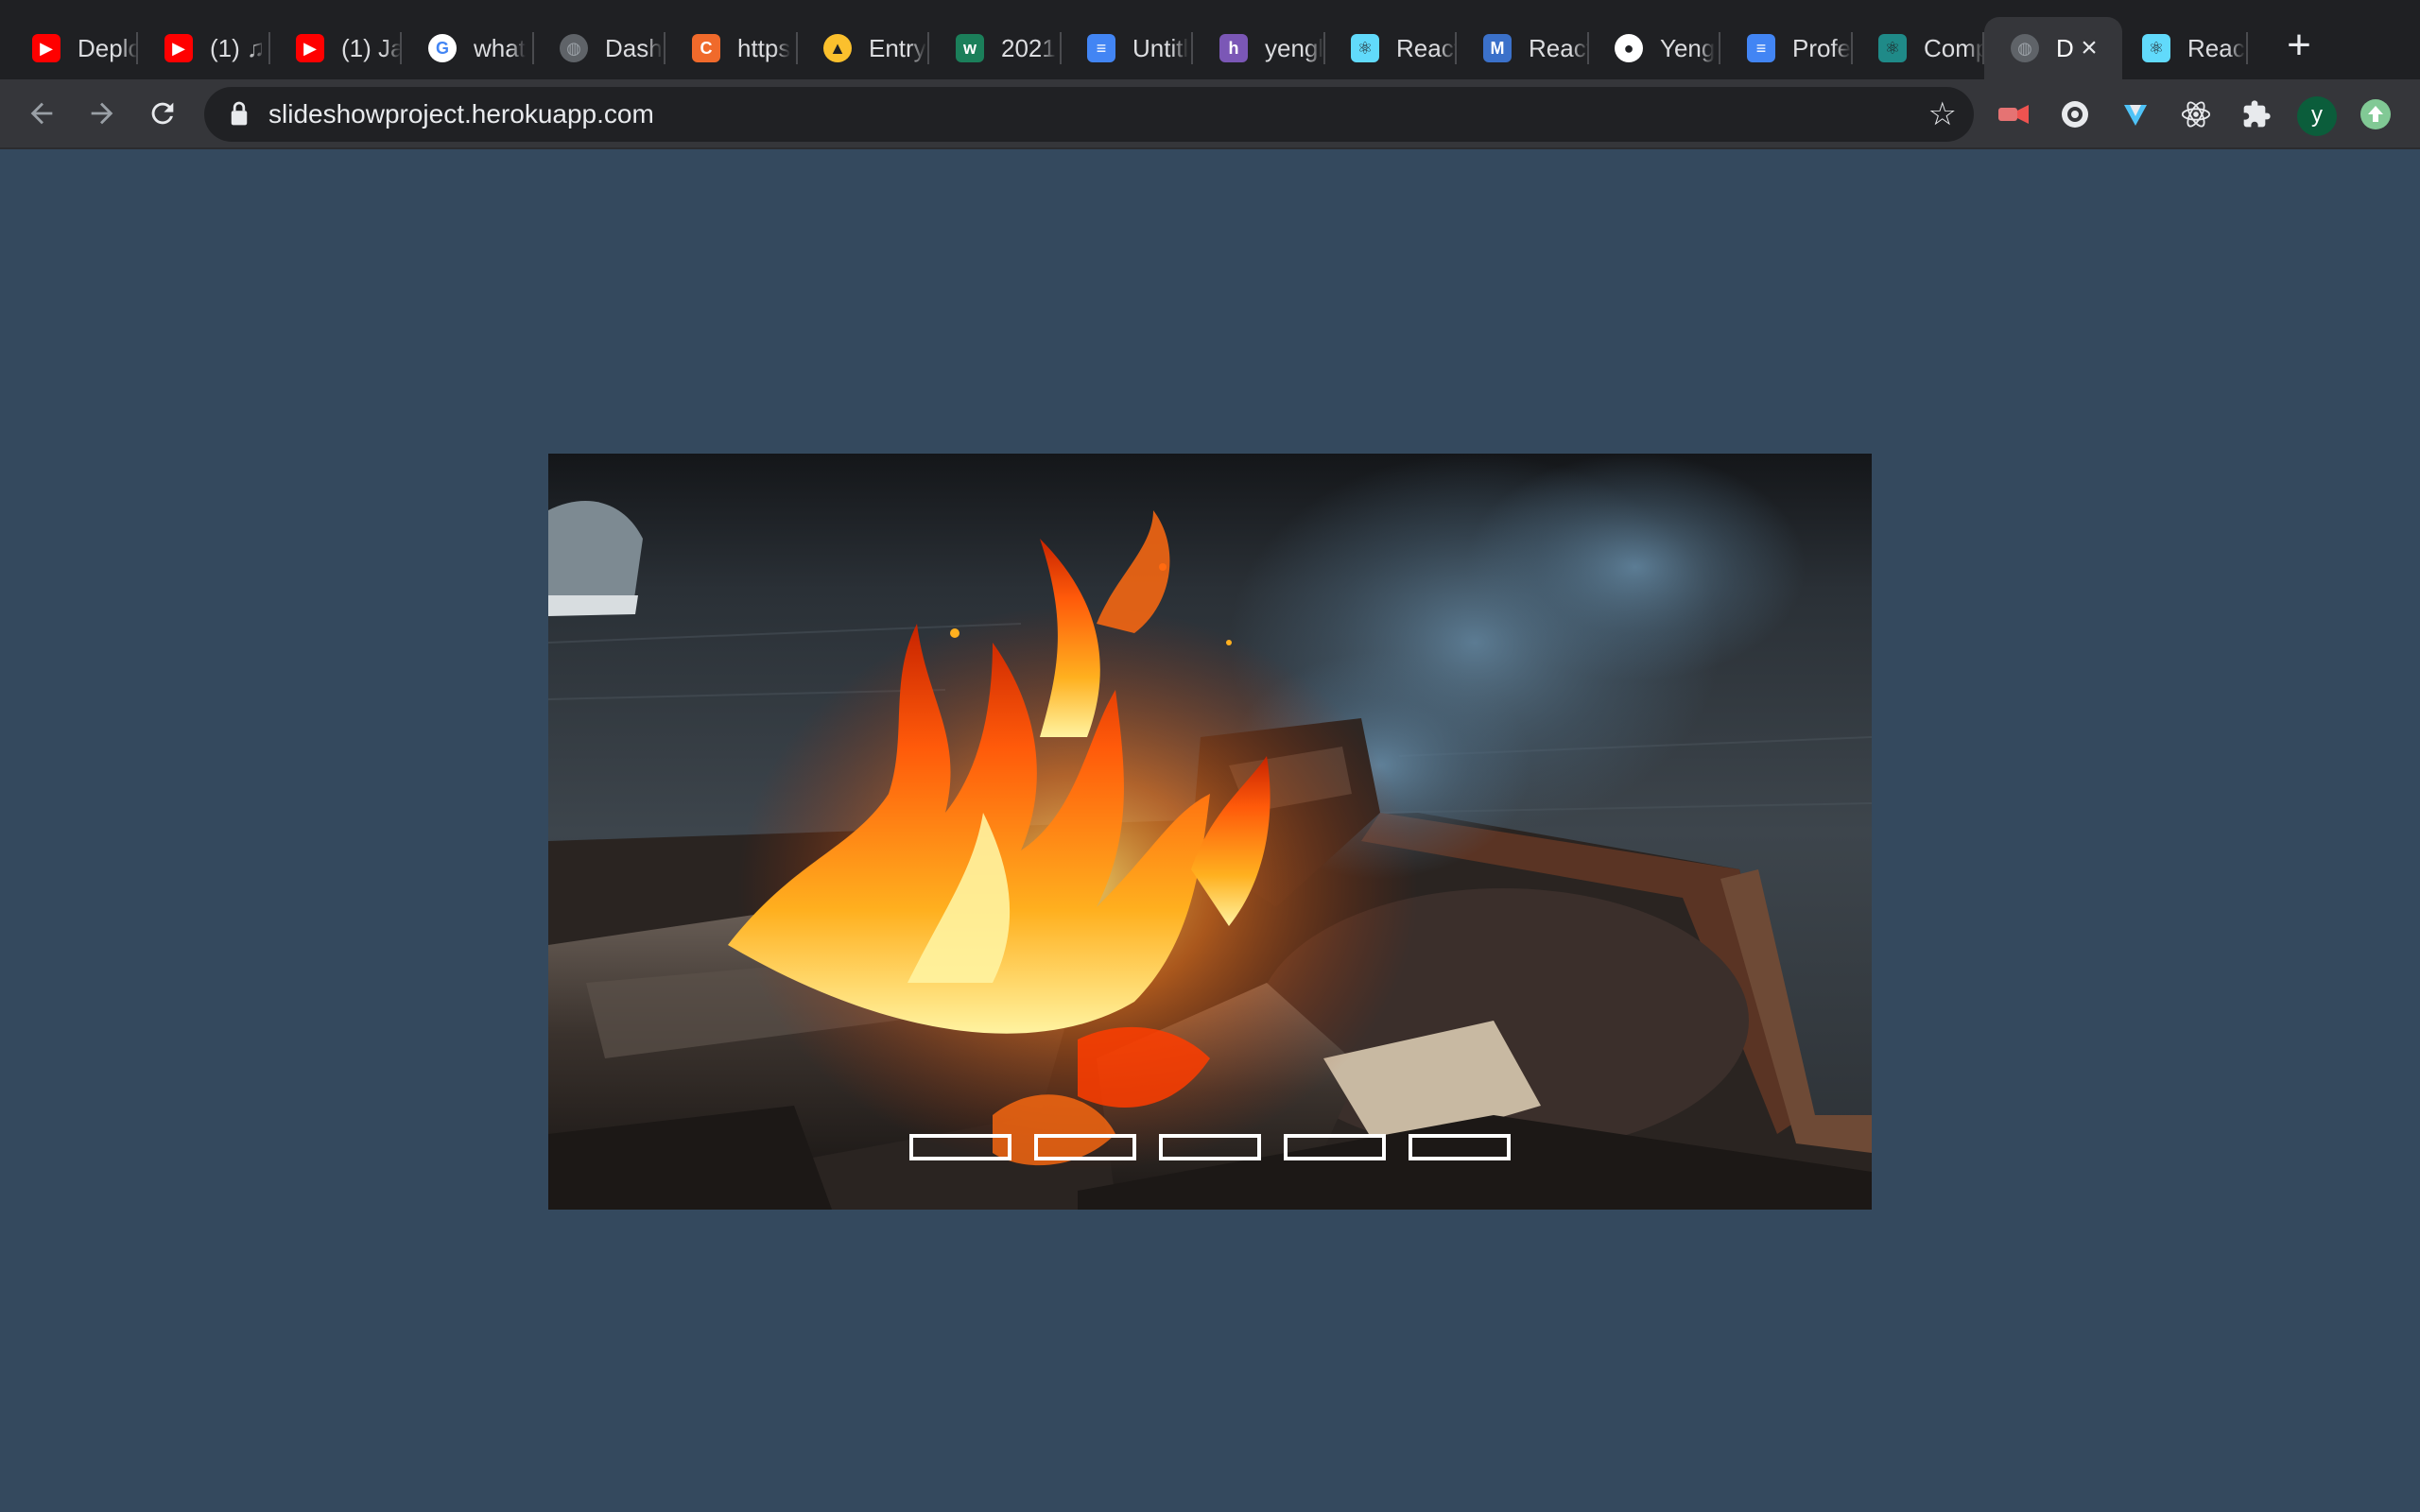 The image size is (2420, 1512). I want to click on tab-title: 2021, so click(1028, 47).